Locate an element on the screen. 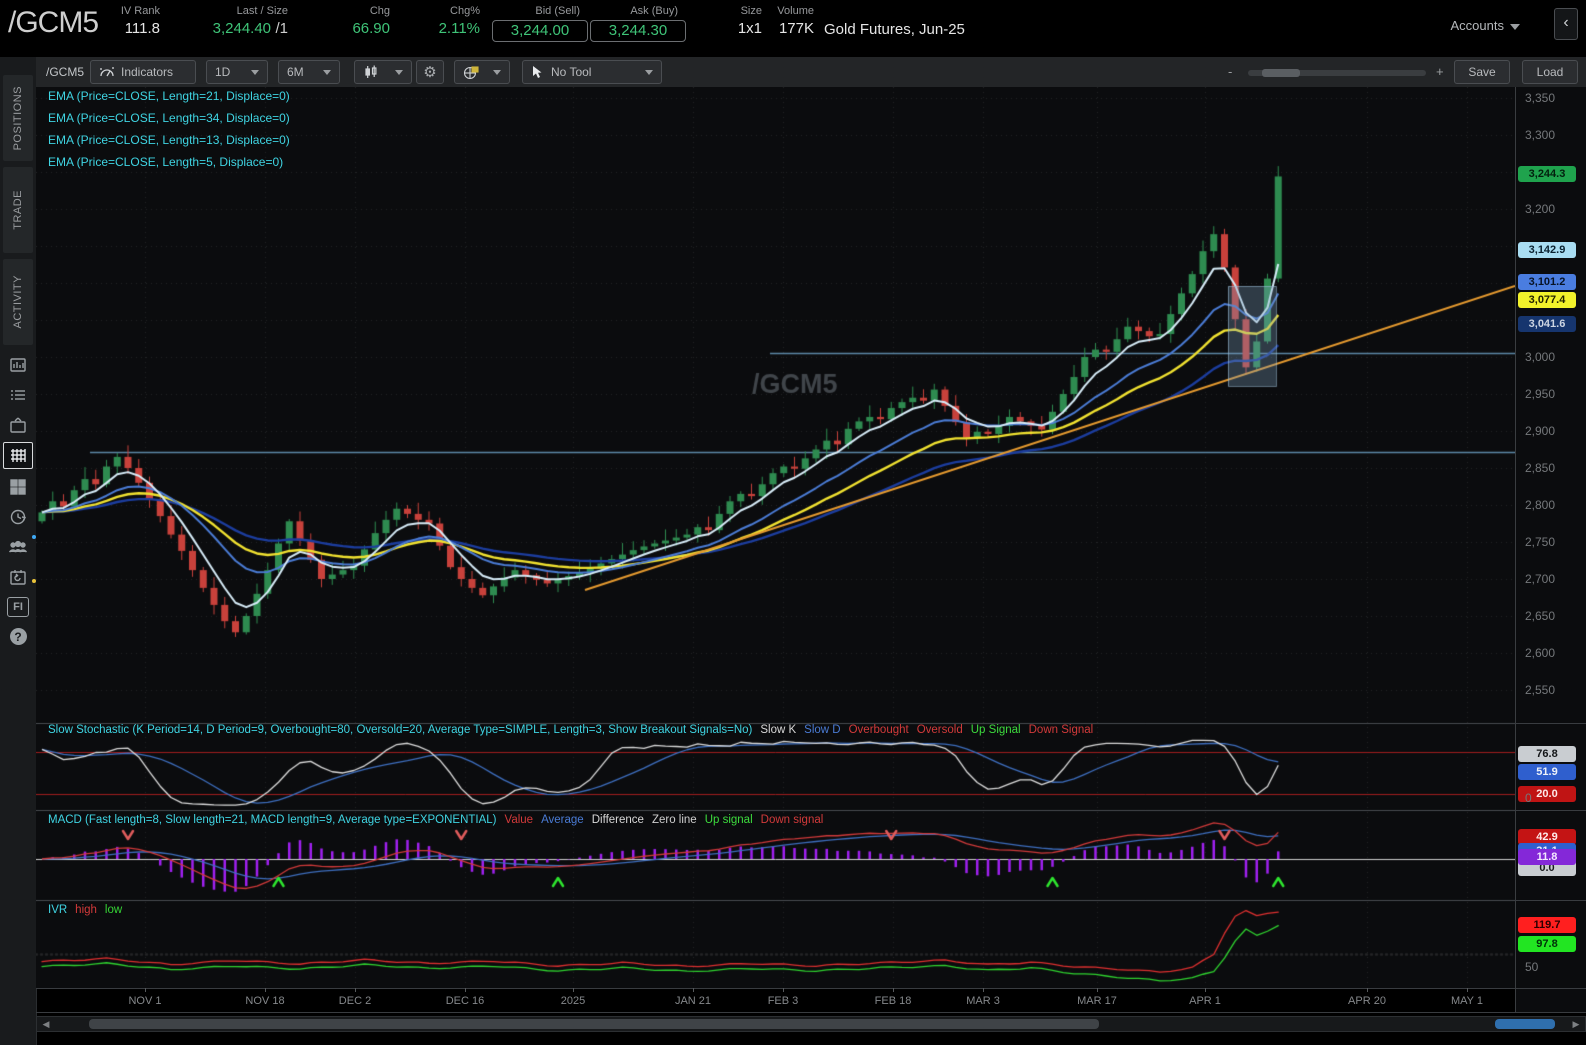 The height and width of the screenshot is (1045, 1586). zoom-slider is located at coordinates (1337, 73).